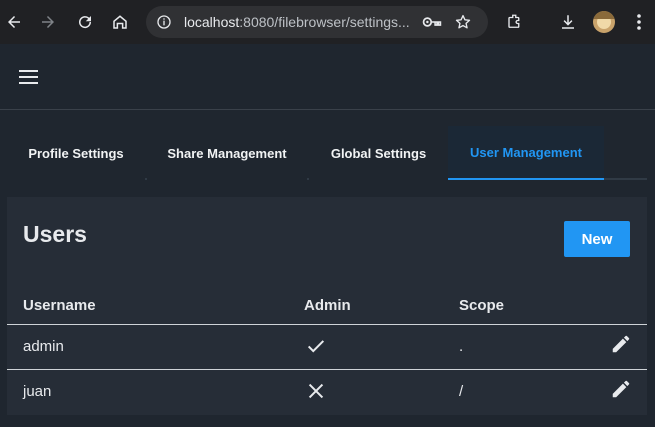  I want to click on hamburger-menu-icon, so click(29, 77).